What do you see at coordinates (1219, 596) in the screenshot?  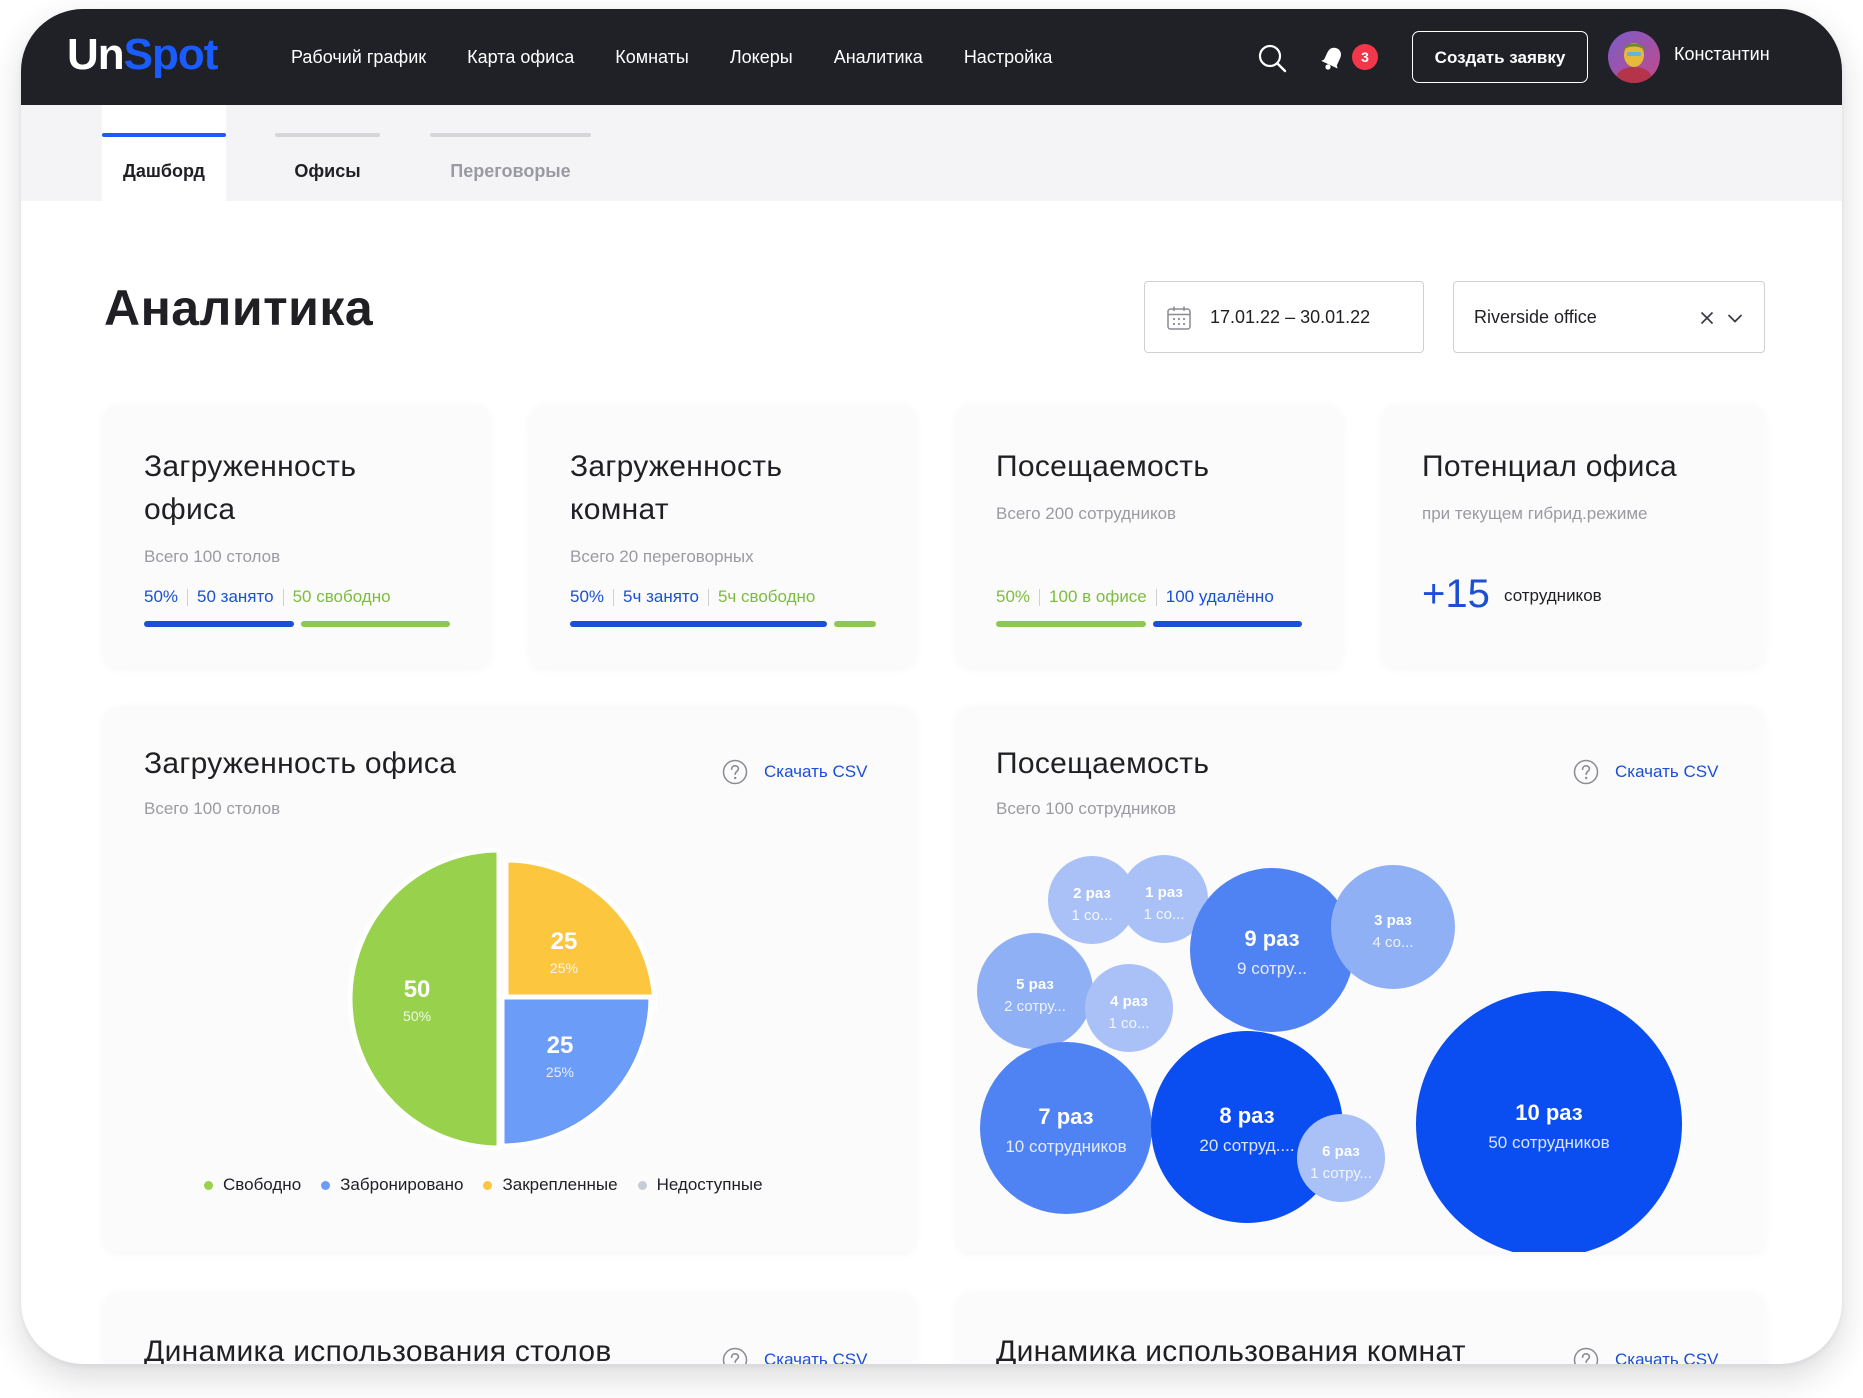 I see `kpi-remote: 100 удалённо` at bounding box center [1219, 596].